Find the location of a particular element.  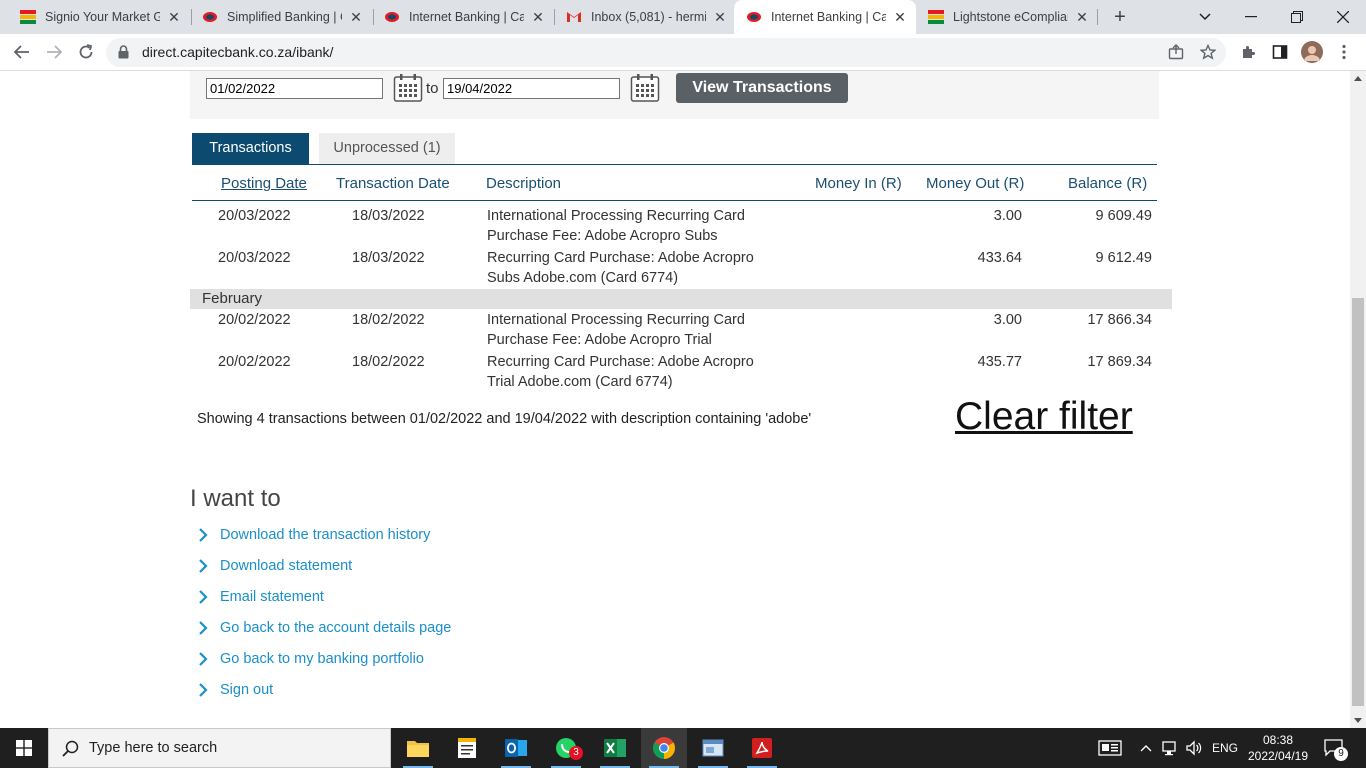

posting-date-cell: 20/03/2022 is located at coordinates (254, 258).